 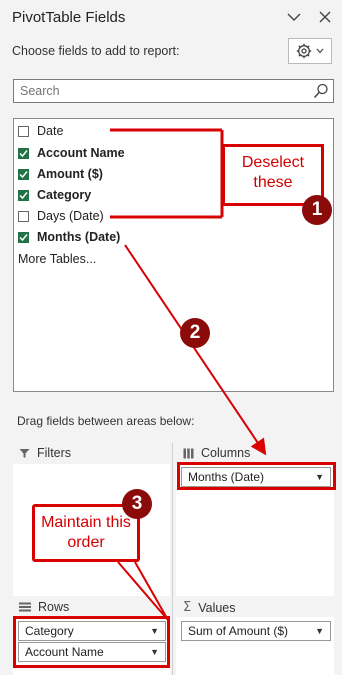 I want to click on area-divider, so click(x=172, y=559).